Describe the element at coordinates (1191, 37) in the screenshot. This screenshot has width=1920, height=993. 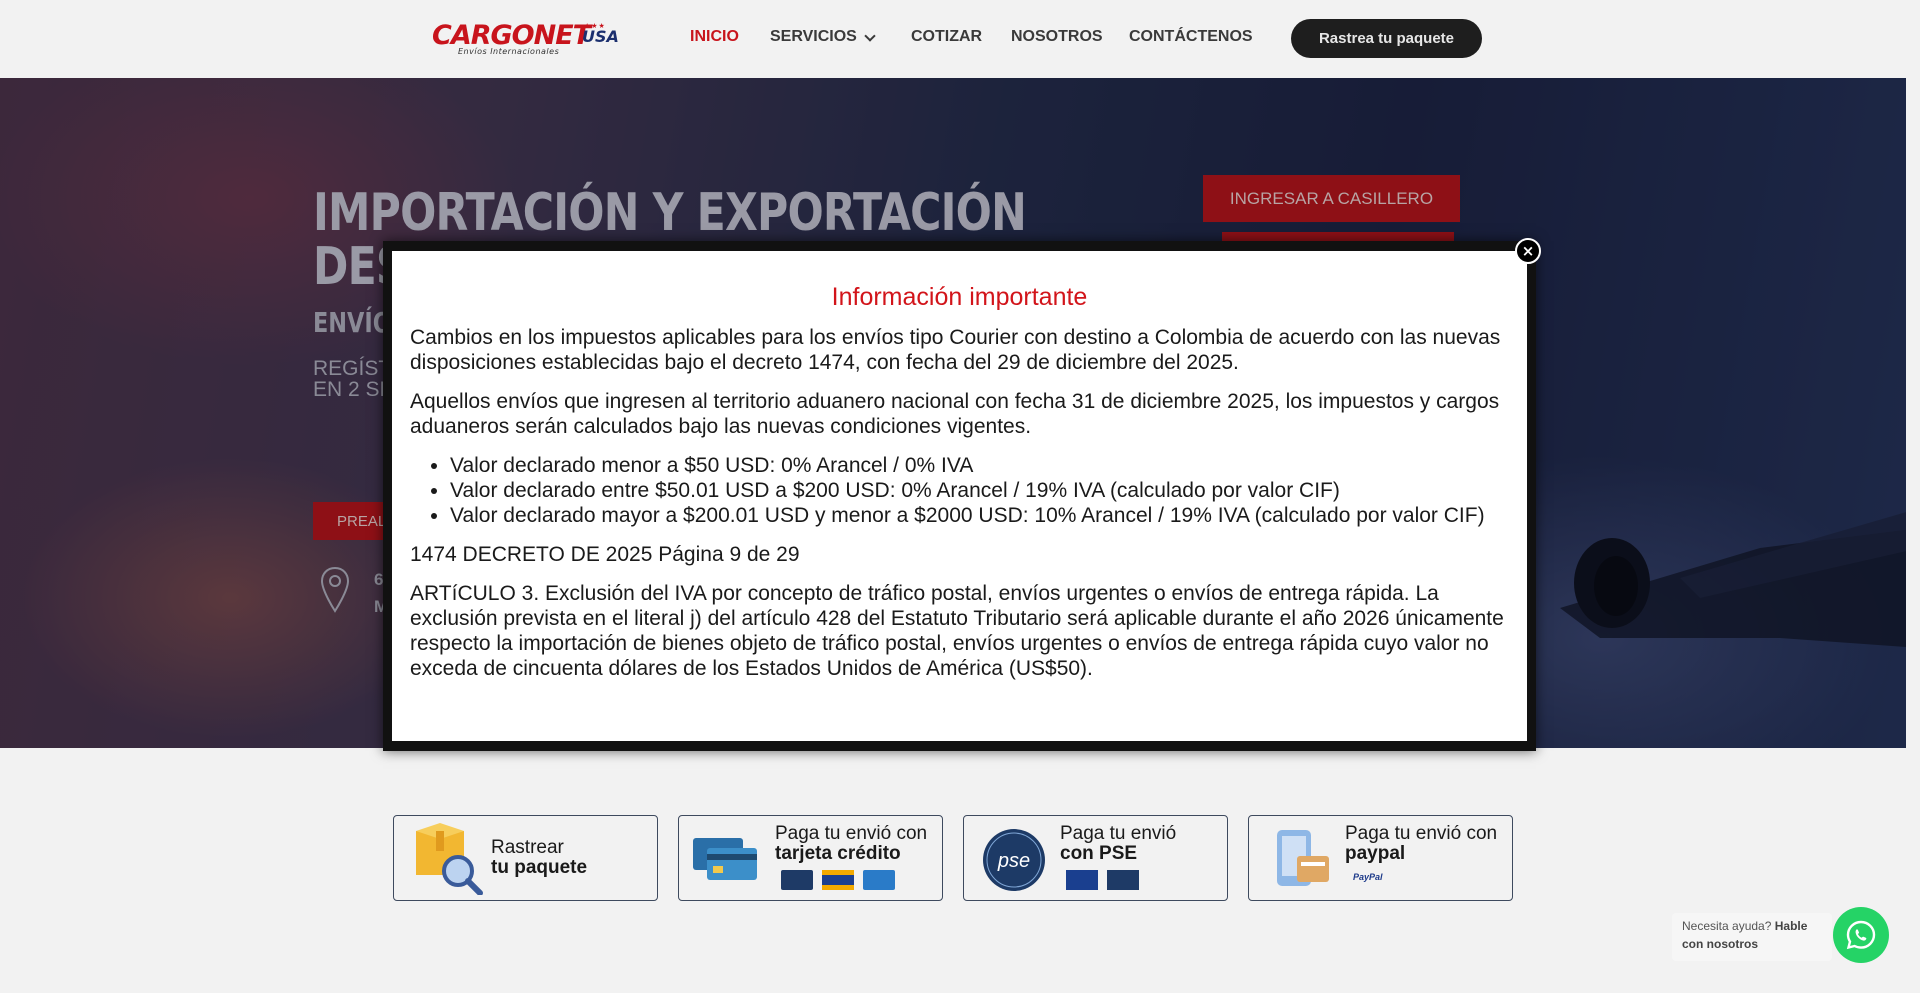
I see `nav-item-contactenos: CONTÁCTENOS` at that location.